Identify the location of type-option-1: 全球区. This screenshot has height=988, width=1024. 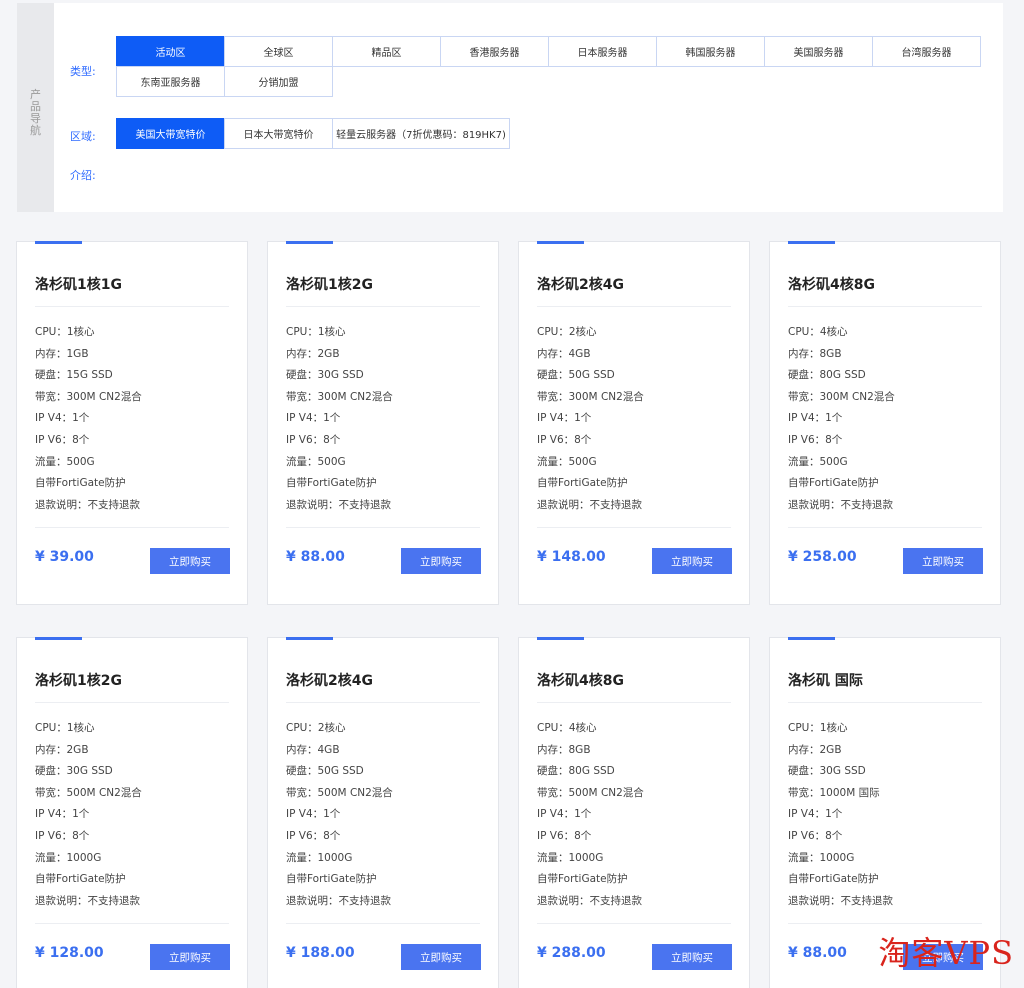
(278, 51).